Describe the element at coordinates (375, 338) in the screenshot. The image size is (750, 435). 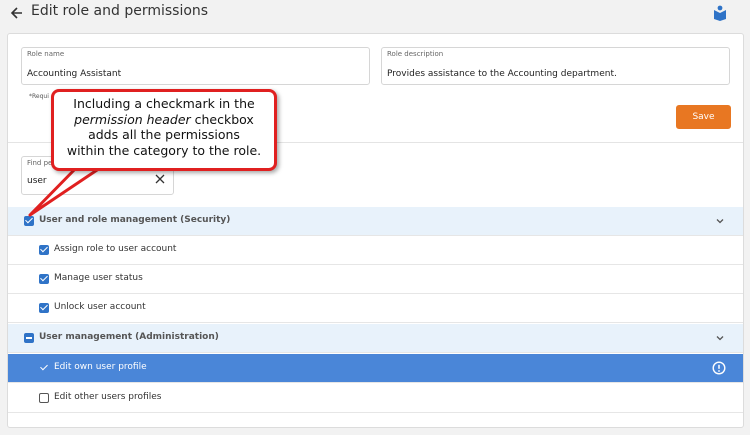
I see `permission-group-administration: User management (Administration)` at that location.